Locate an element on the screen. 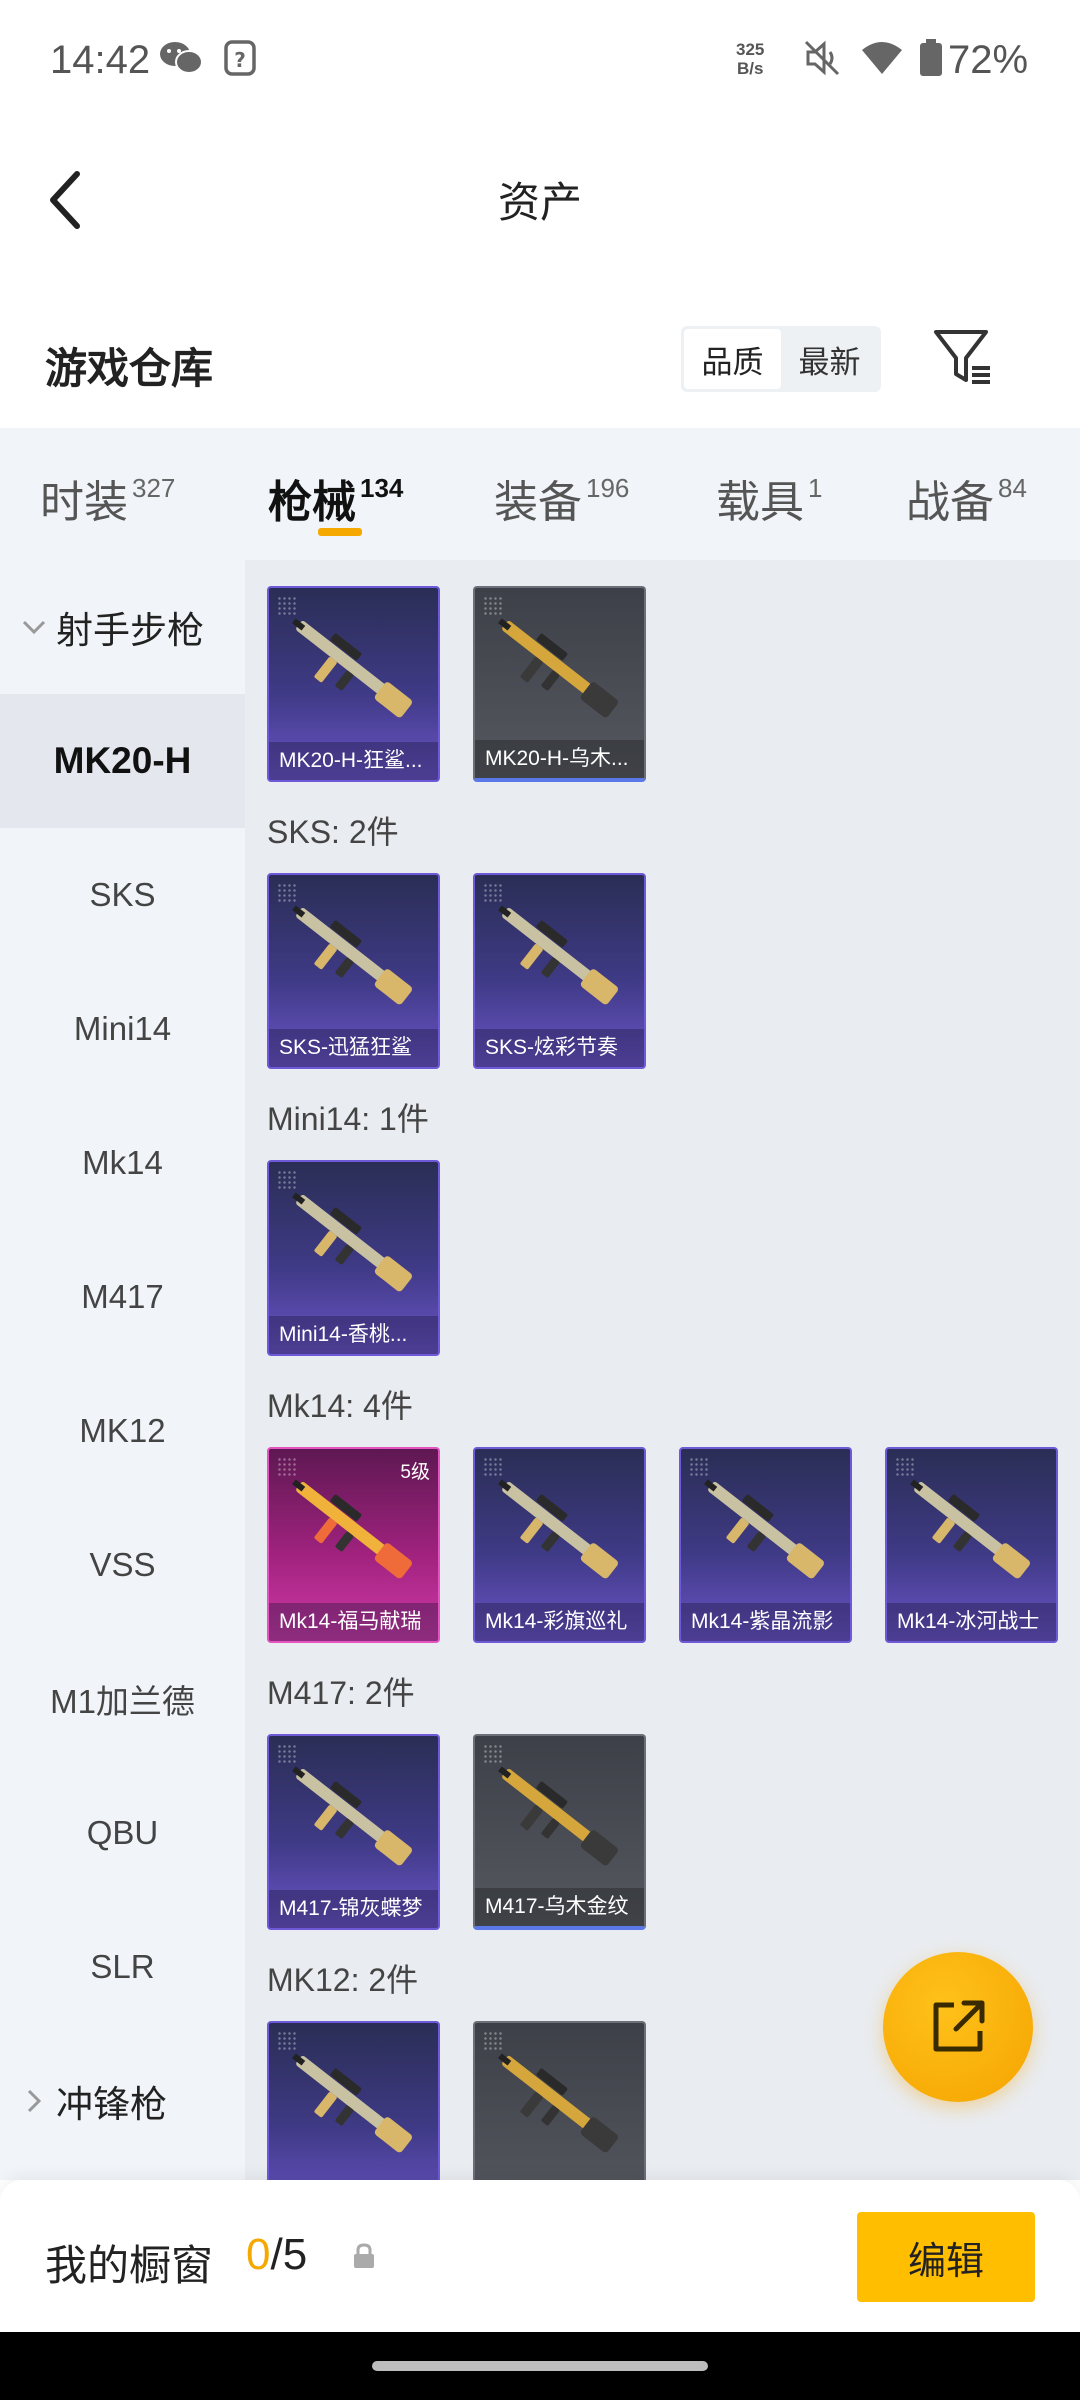 The height and width of the screenshot is (2400, 1080). section-title: MK12: 2件 is located at coordinates (343, 1980).